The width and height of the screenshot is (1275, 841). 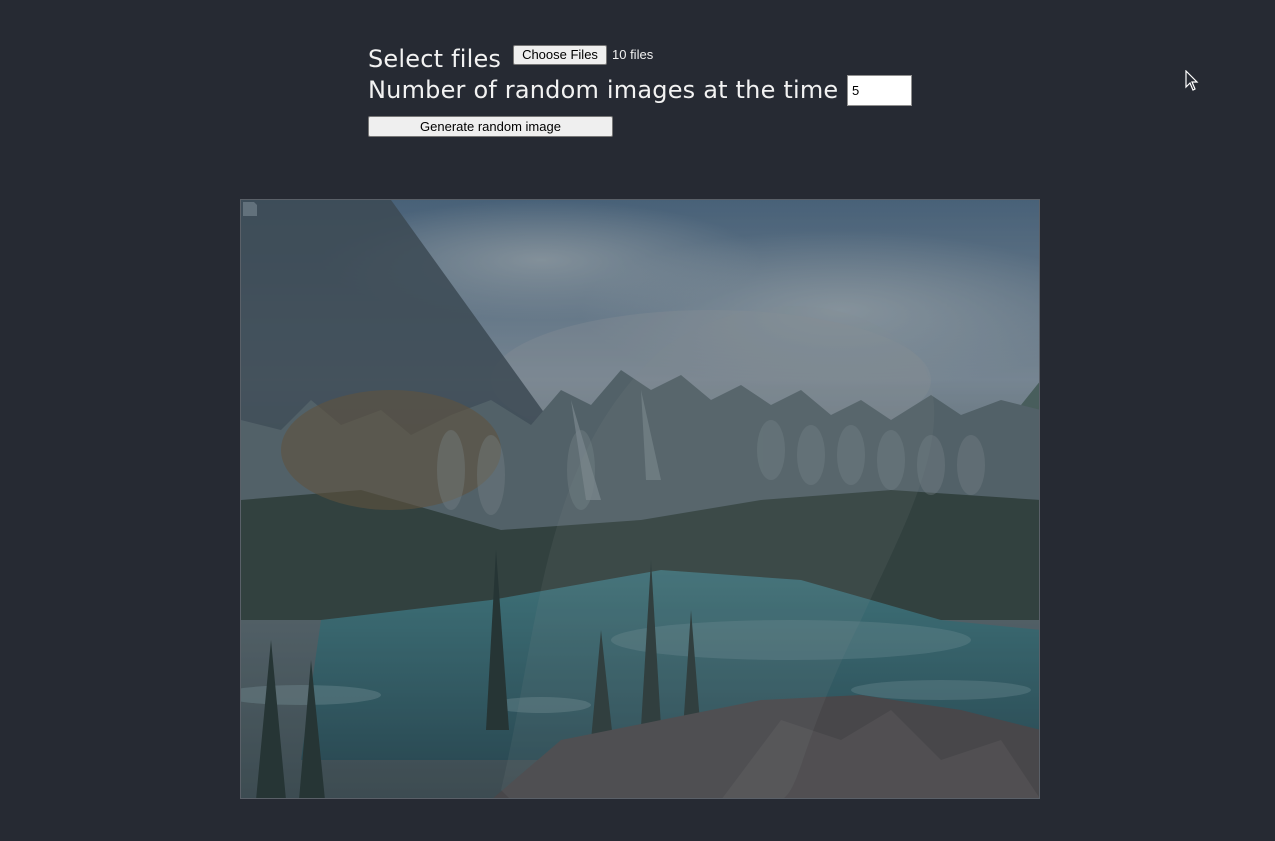 I want to click on generate-random-image-button: Generate random image, so click(x=490, y=126).